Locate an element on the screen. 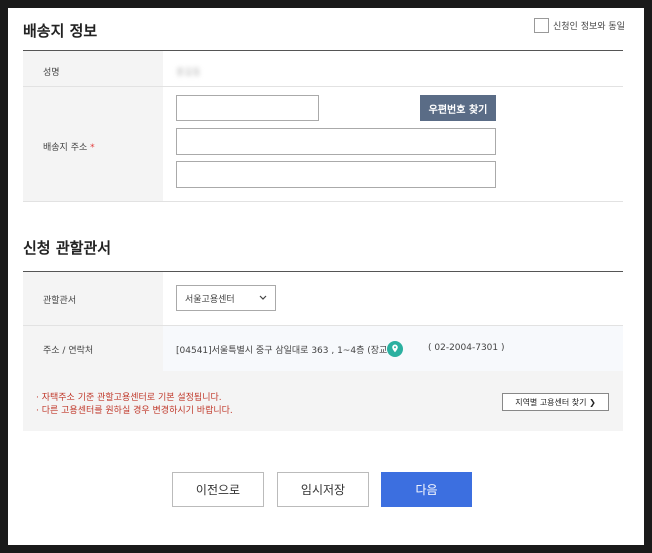 This screenshot has width=652, height=553. office-select-value: 서울고용센터 is located at coordinates (210, 299).